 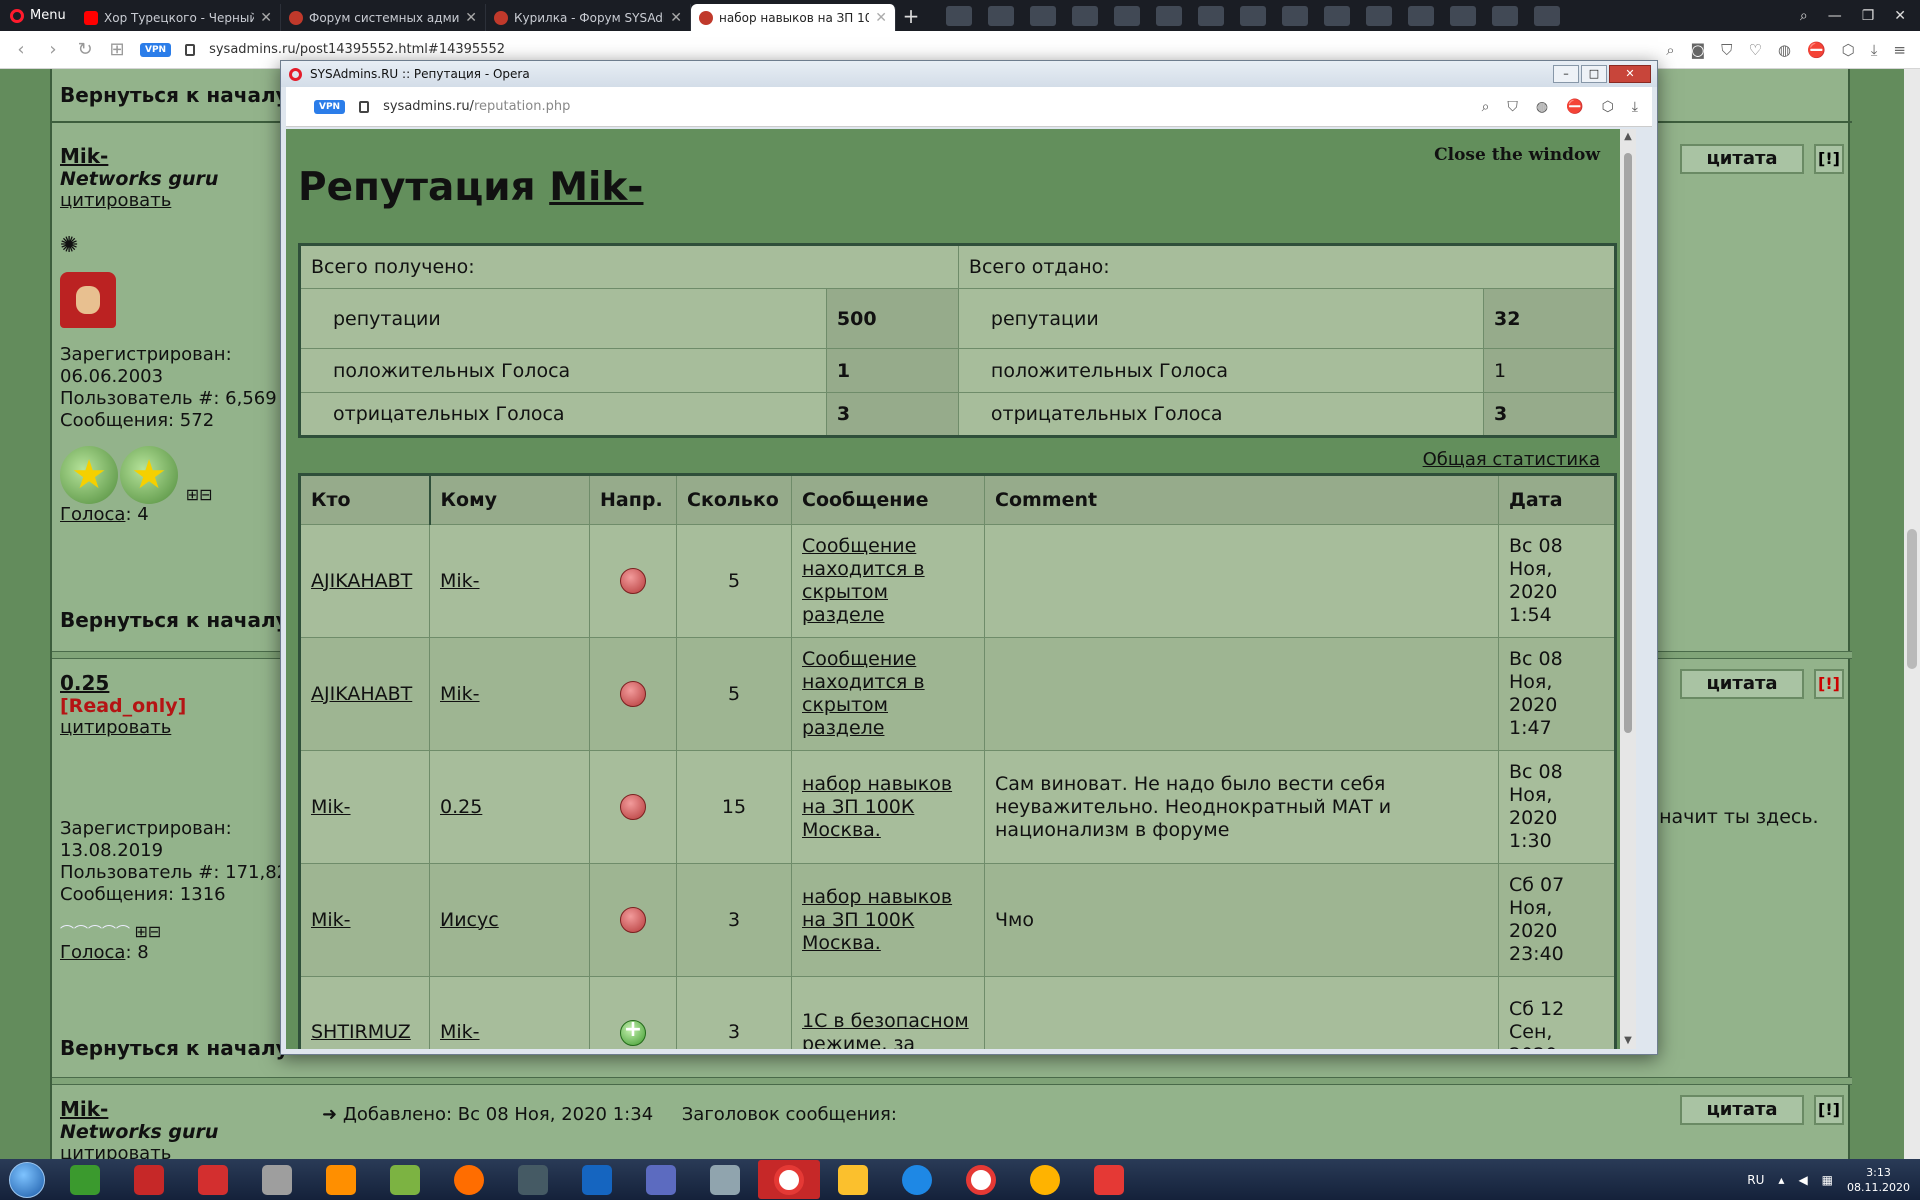 I want to click on popup-titlebar: SYSAdmins.RU :: Репутация - Opera – □ ✕, so click(x=969, y=74).